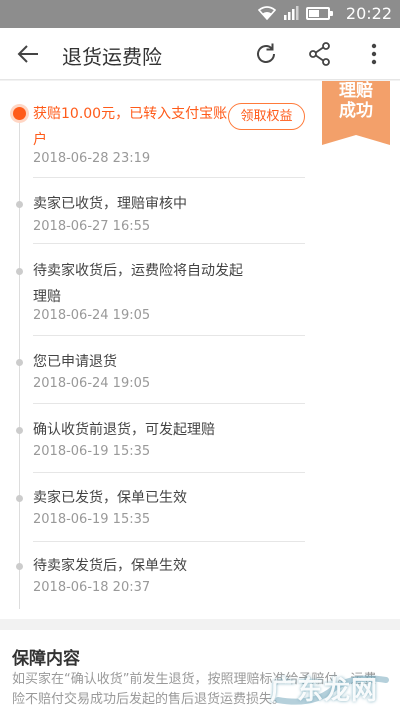 Image resolution: width=400 pixels, height=711 pixels. I want to click on refresh-icon, so click(266, 54).